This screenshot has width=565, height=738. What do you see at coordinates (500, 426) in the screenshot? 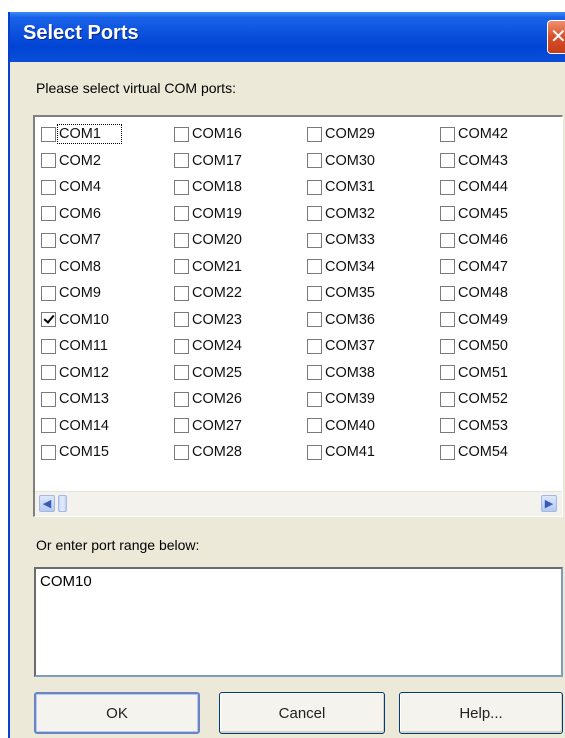
I see `port-item: COM53` at bounding box center [500, 426].